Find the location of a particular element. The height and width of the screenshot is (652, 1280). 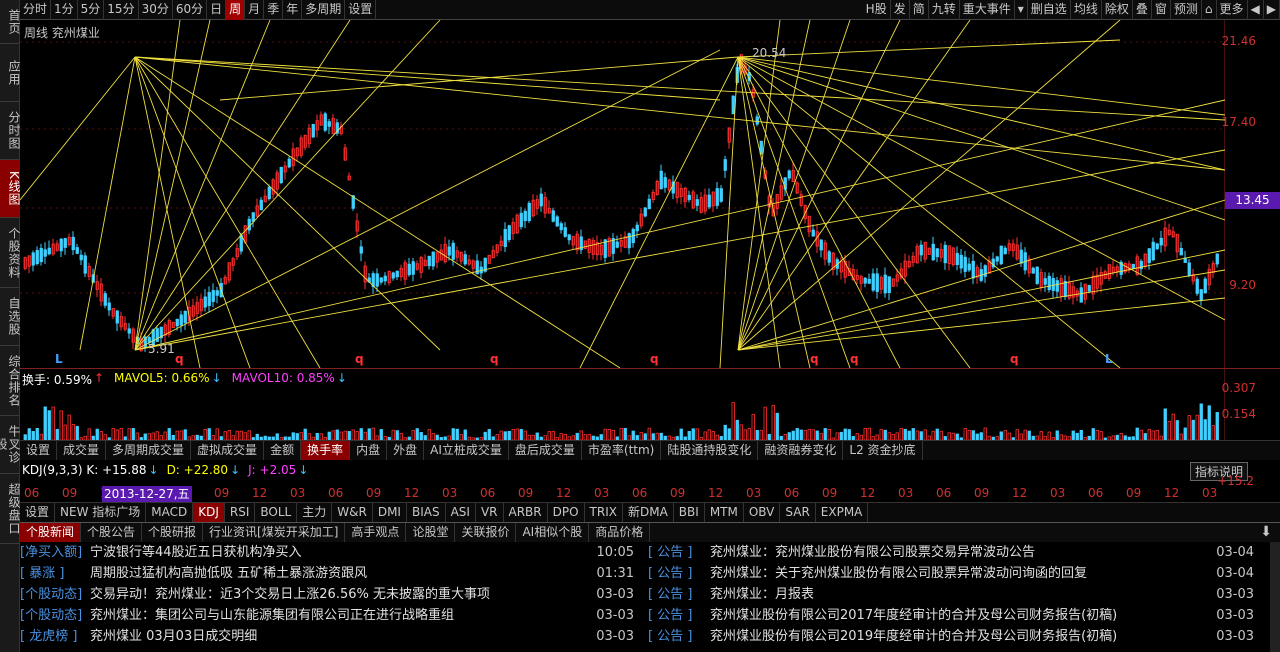

leftnav-item-1: 应用 is located at coordinates (10, 73).